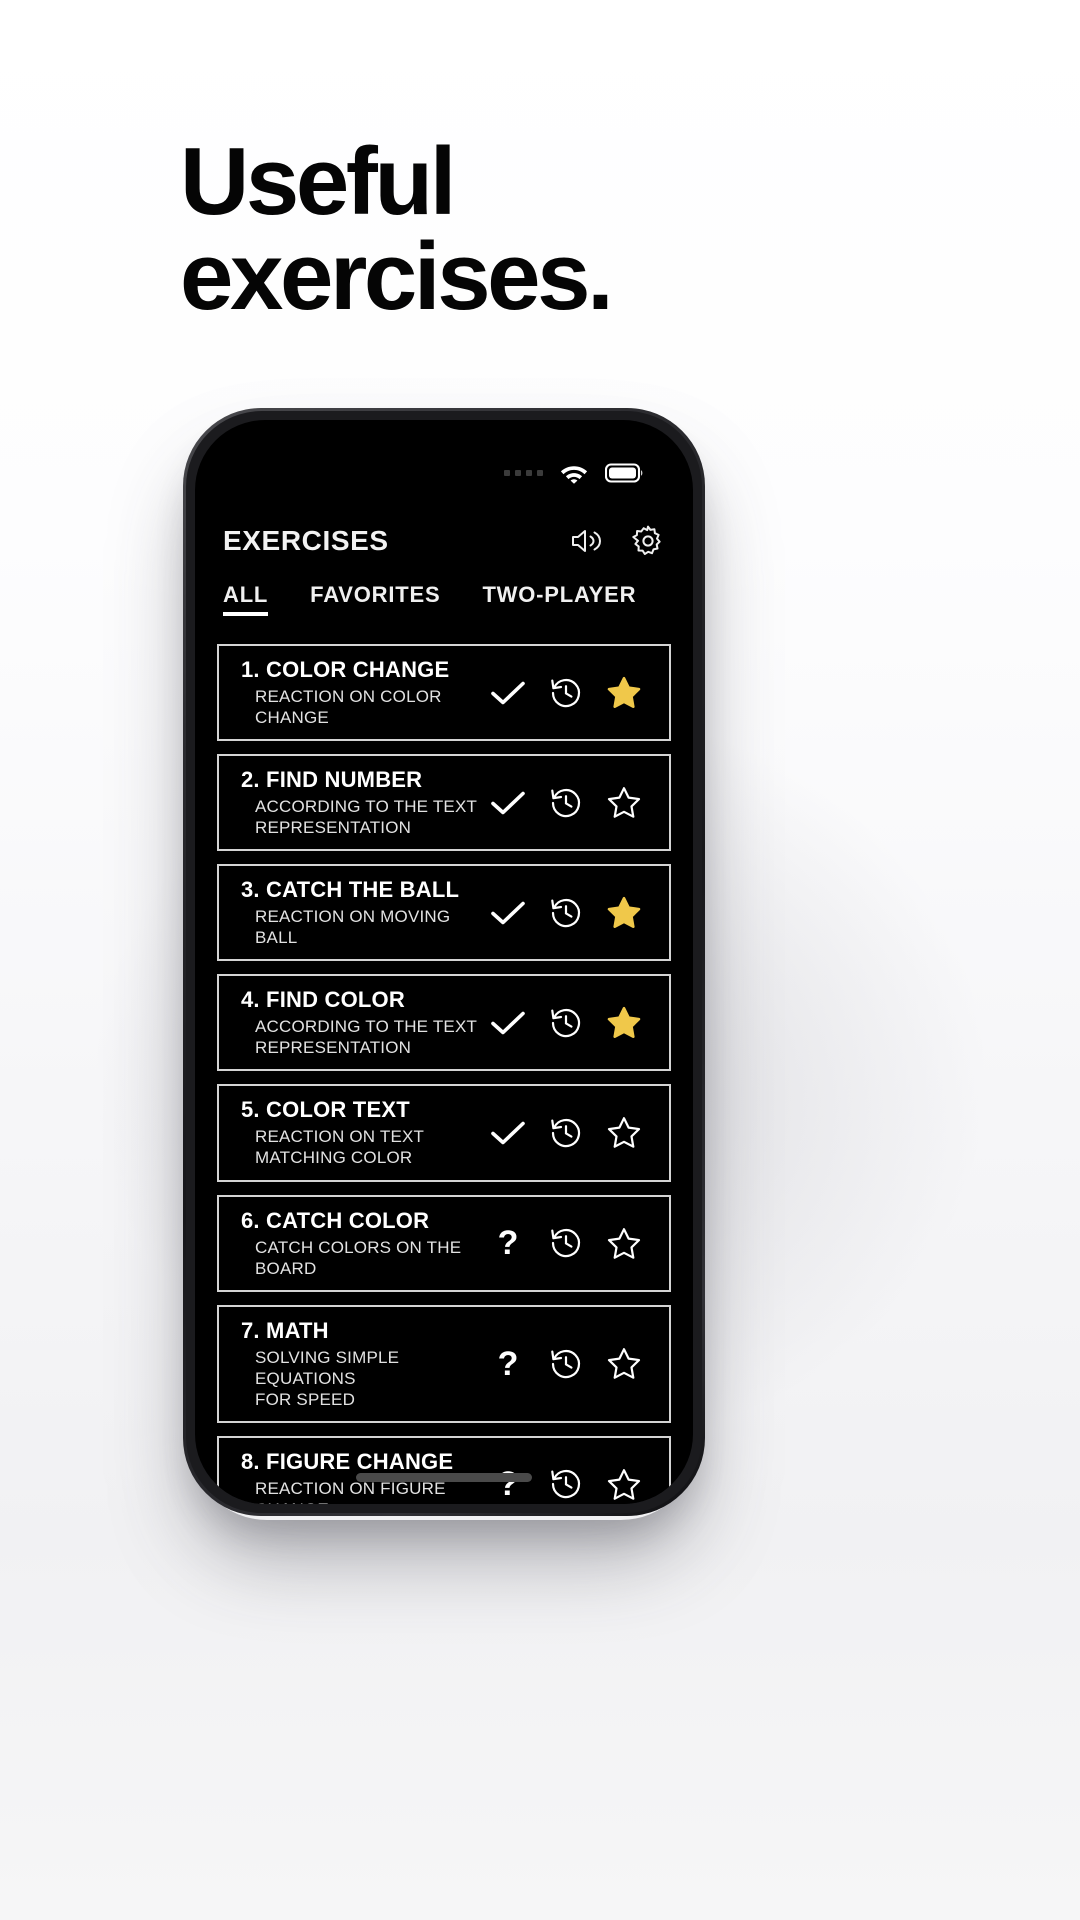 The image size is (1080, 1920). What do you see at coordinates (444, 473) in the screenshot?
I see `status-bar` at bounding box center [444, 473].